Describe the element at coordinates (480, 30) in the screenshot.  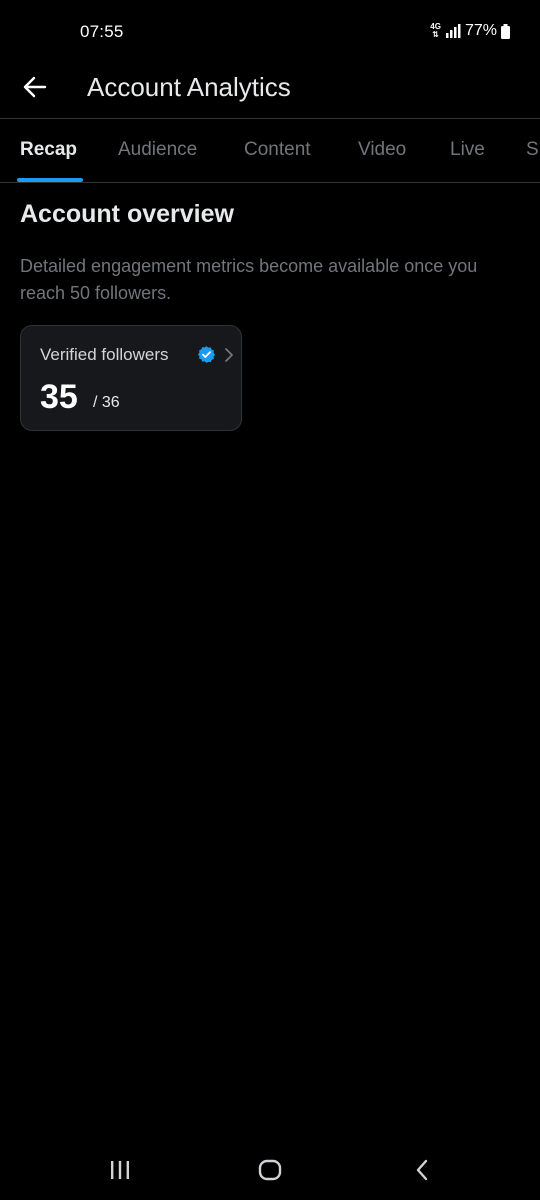
I see `battery-percent: 77%` at that location.